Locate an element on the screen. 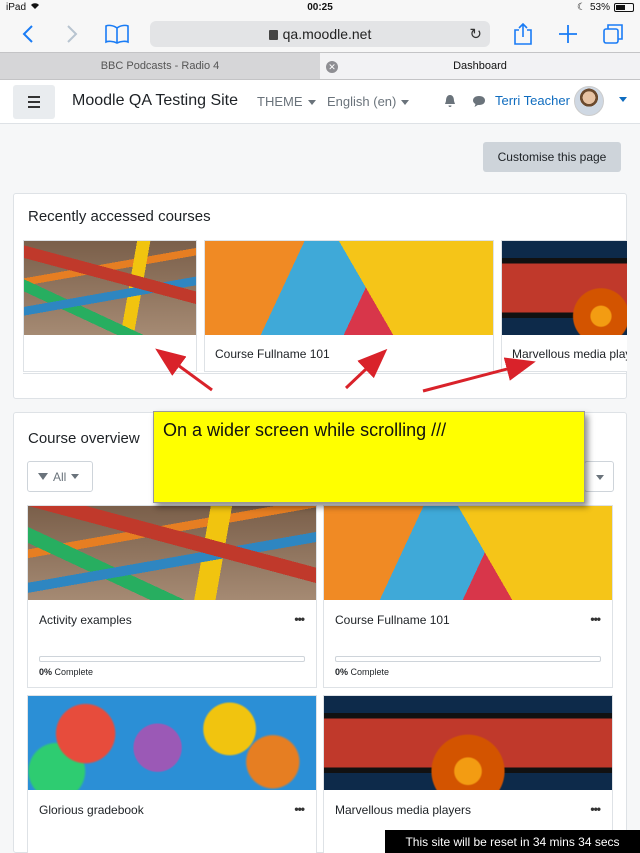  url-bar: qa.moodle.net ↻ is located at coordinates (320, 34).